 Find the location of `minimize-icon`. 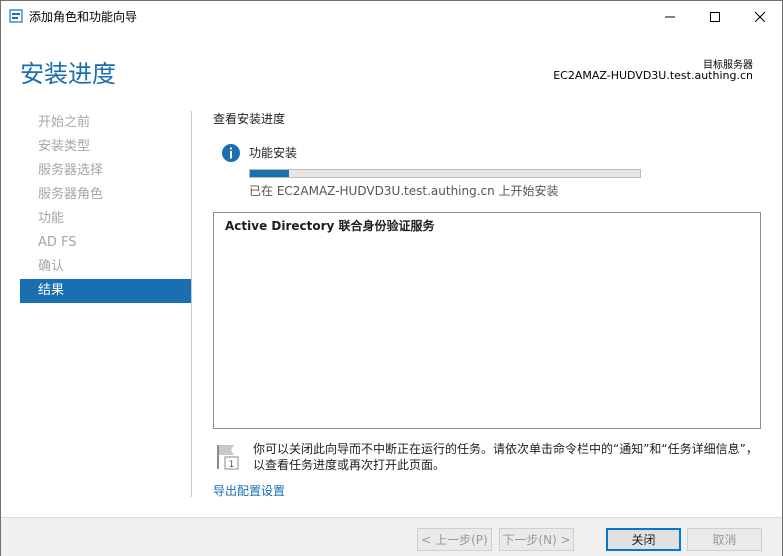

minimize-icon is located at coordinates (669, 16).